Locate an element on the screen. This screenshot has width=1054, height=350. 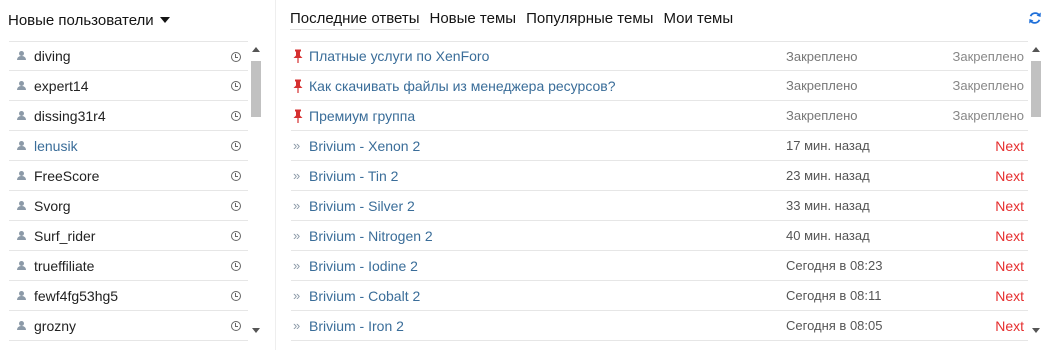
thread-row: » Brivium - Nitrogen 2 40 мин. назад Next is located at coordinates (659, 236).